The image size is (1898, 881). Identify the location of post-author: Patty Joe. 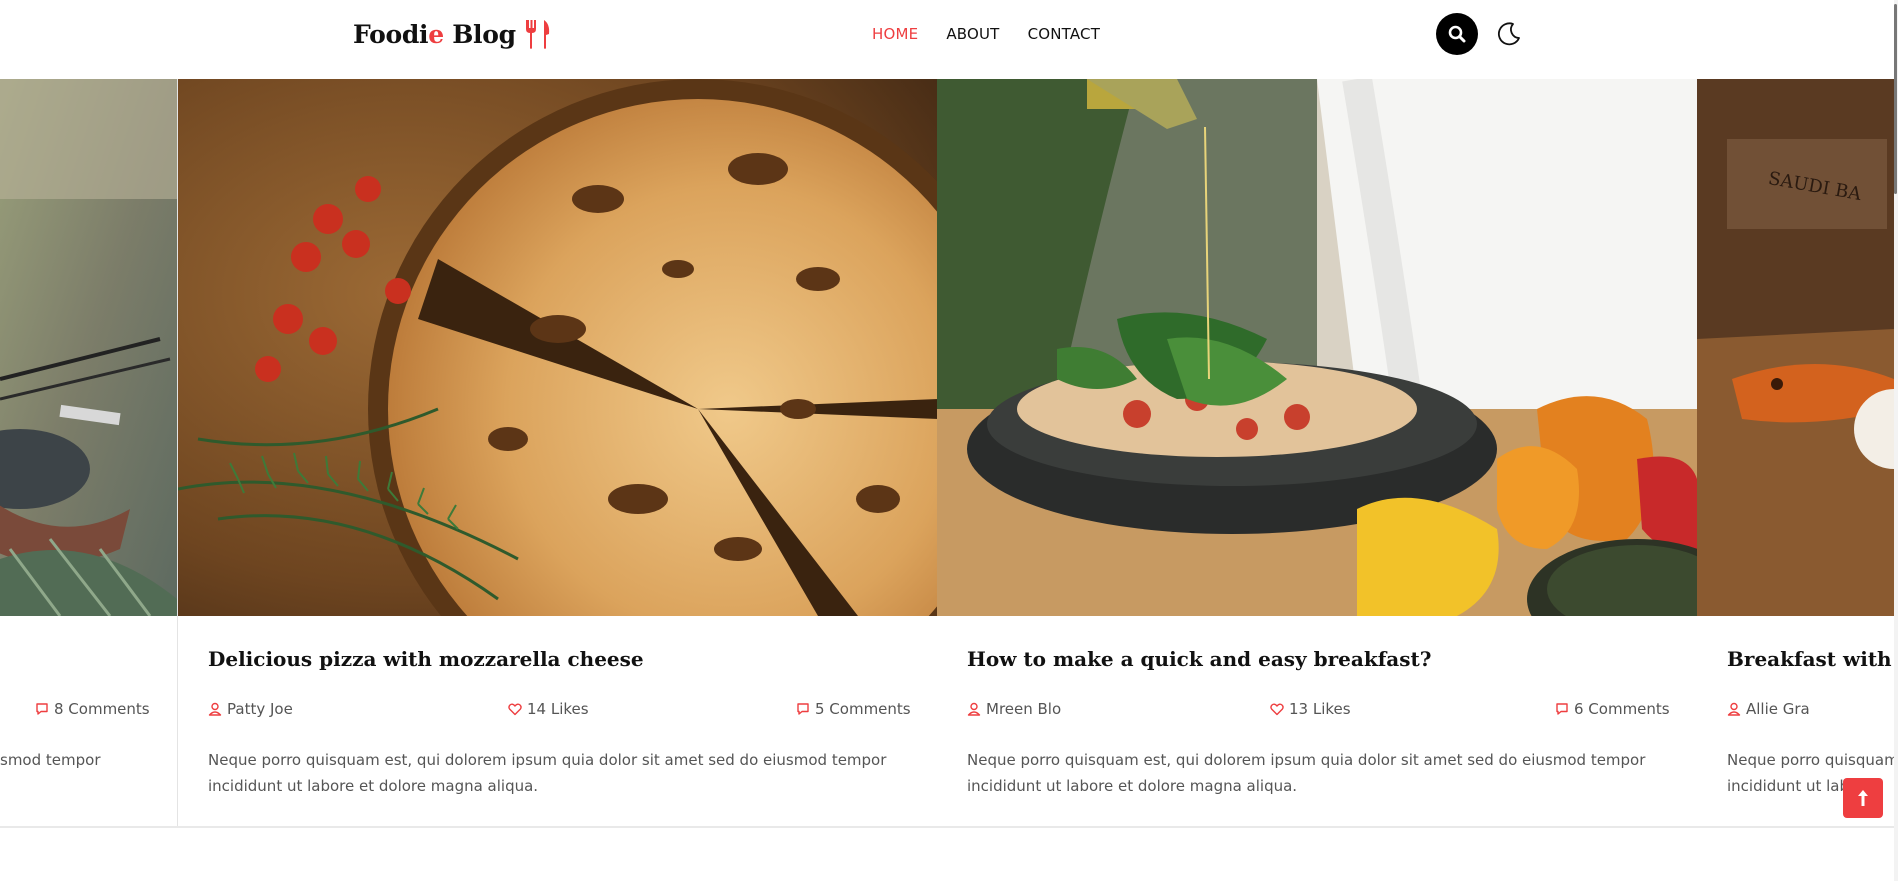
(250, 709).